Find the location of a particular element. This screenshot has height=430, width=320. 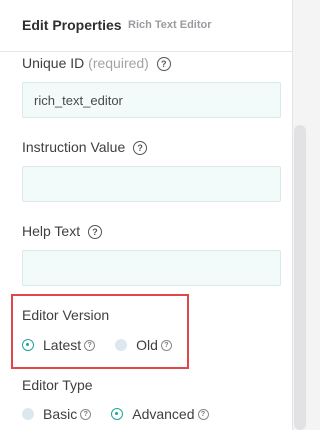

instruction-value-label: Instruction Value ? is located at coordinates (85, 147).